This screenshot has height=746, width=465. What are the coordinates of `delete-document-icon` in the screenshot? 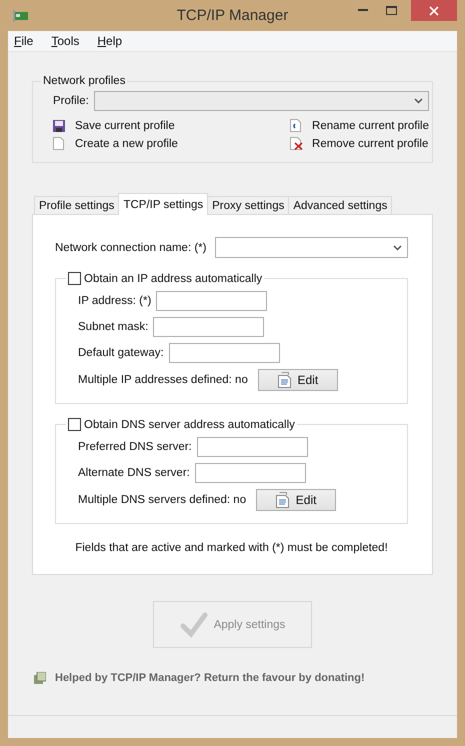 It's located at (297, 143).